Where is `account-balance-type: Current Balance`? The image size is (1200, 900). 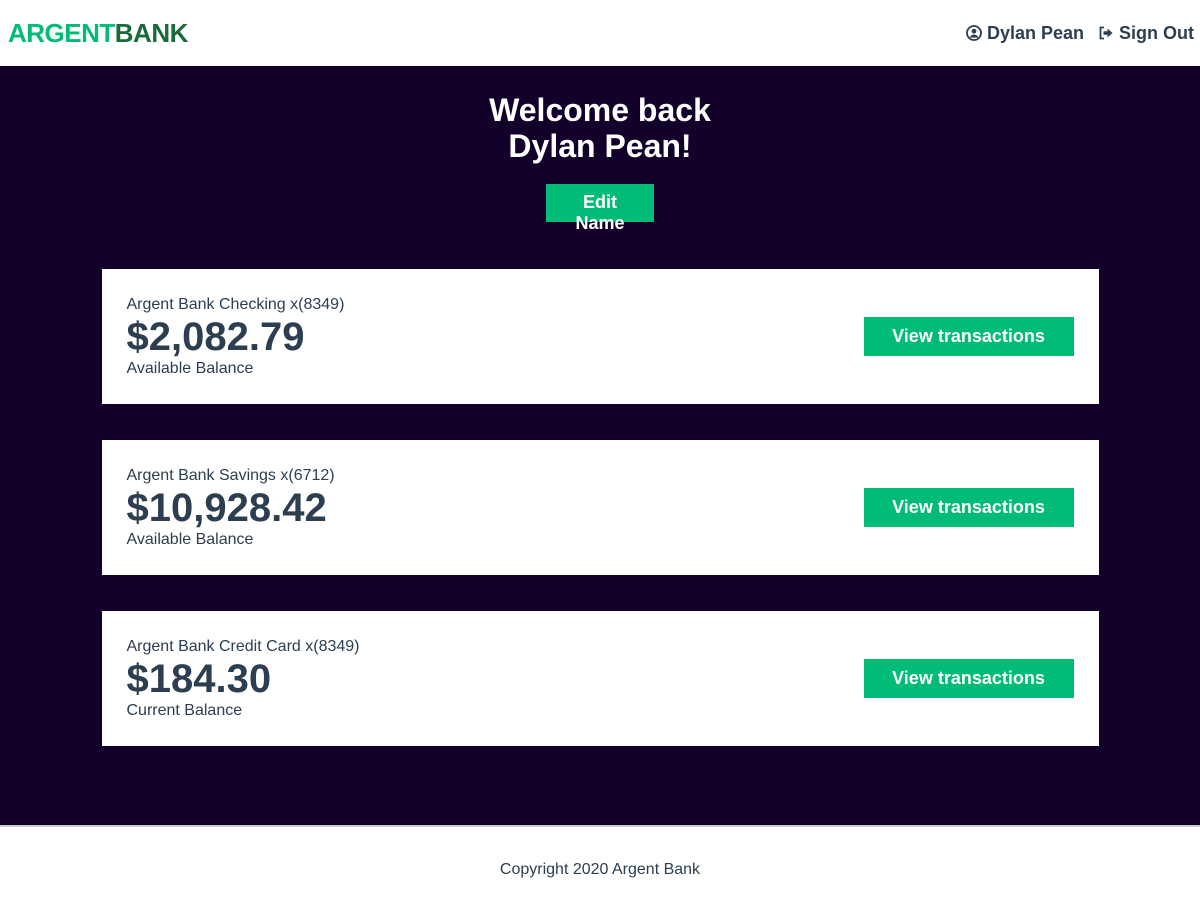 account-balance-type: Current Balance is located at coordinates (184, 710).